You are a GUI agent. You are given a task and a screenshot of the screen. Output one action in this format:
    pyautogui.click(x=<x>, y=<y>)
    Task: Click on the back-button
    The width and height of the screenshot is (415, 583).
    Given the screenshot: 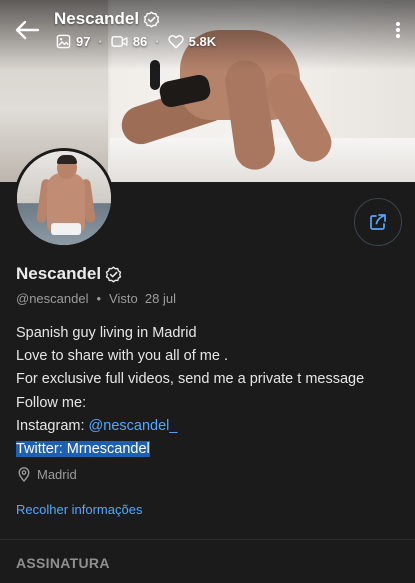 What is the action you would take?
    pyautogui.click(x=27, y=30)
    